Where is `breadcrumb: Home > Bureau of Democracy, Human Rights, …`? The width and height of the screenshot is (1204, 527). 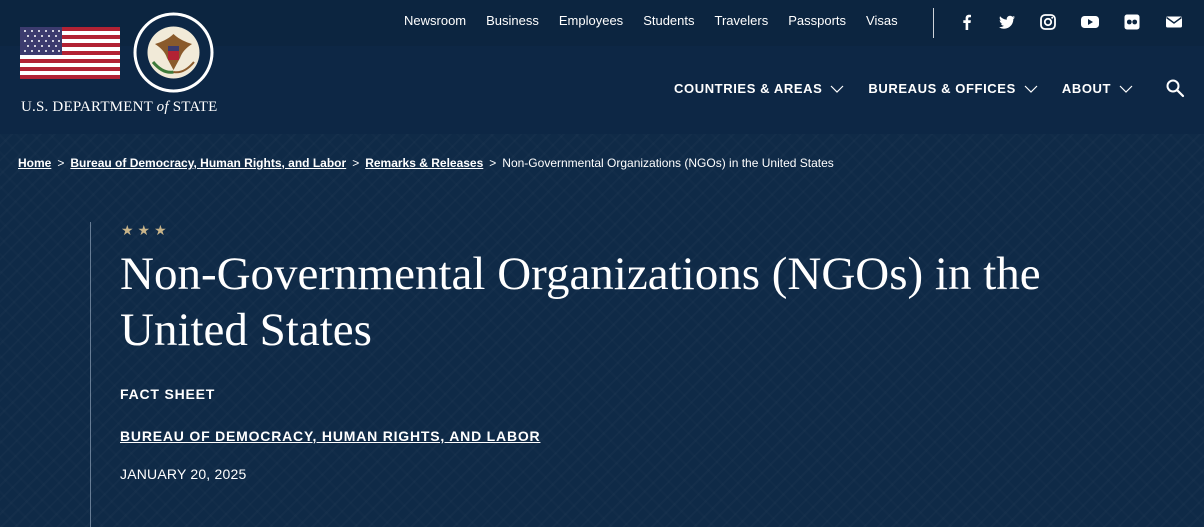
breadcrumb: Home > Bureau of Democracy, Human Rights, … is located at coordinates (428, 163).